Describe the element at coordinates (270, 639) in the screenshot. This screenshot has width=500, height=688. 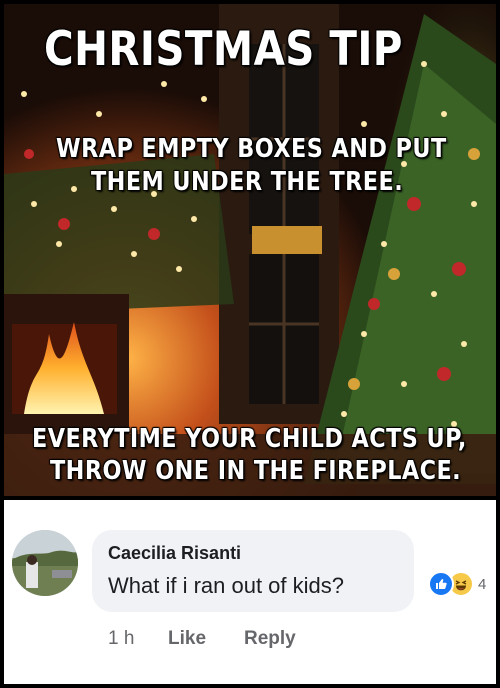
I see `reply-button: Reply` at that location.